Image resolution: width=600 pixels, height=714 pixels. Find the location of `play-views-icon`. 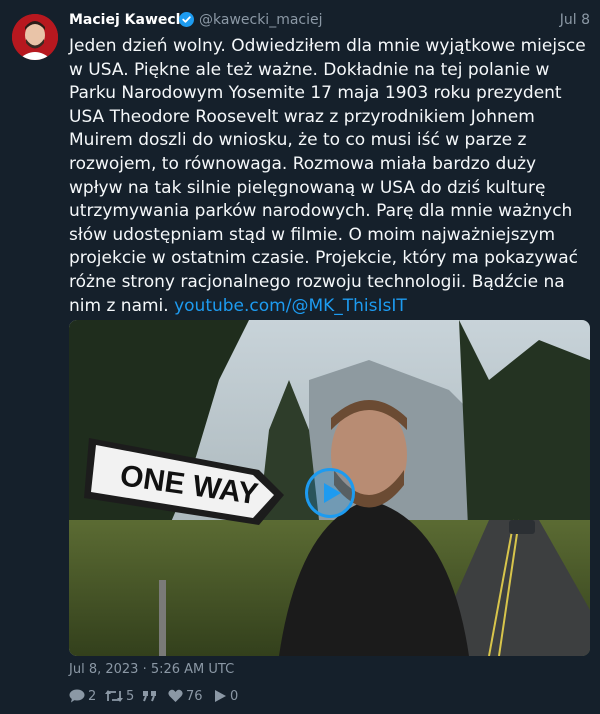

play-views-icon is located at coordinates (220, 696).